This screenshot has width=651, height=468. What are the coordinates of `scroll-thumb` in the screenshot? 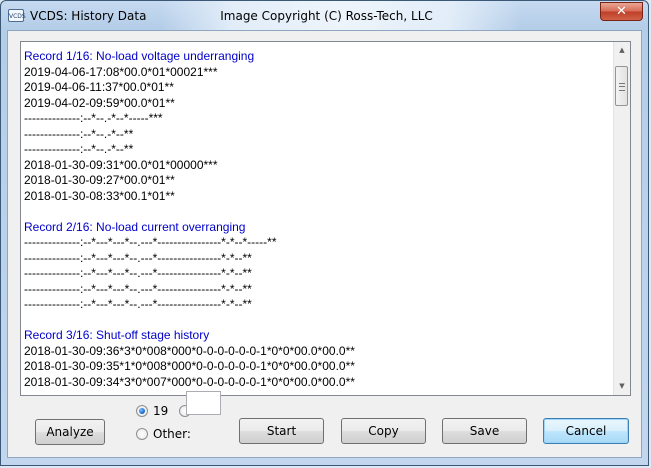 It's located at (621, 86).